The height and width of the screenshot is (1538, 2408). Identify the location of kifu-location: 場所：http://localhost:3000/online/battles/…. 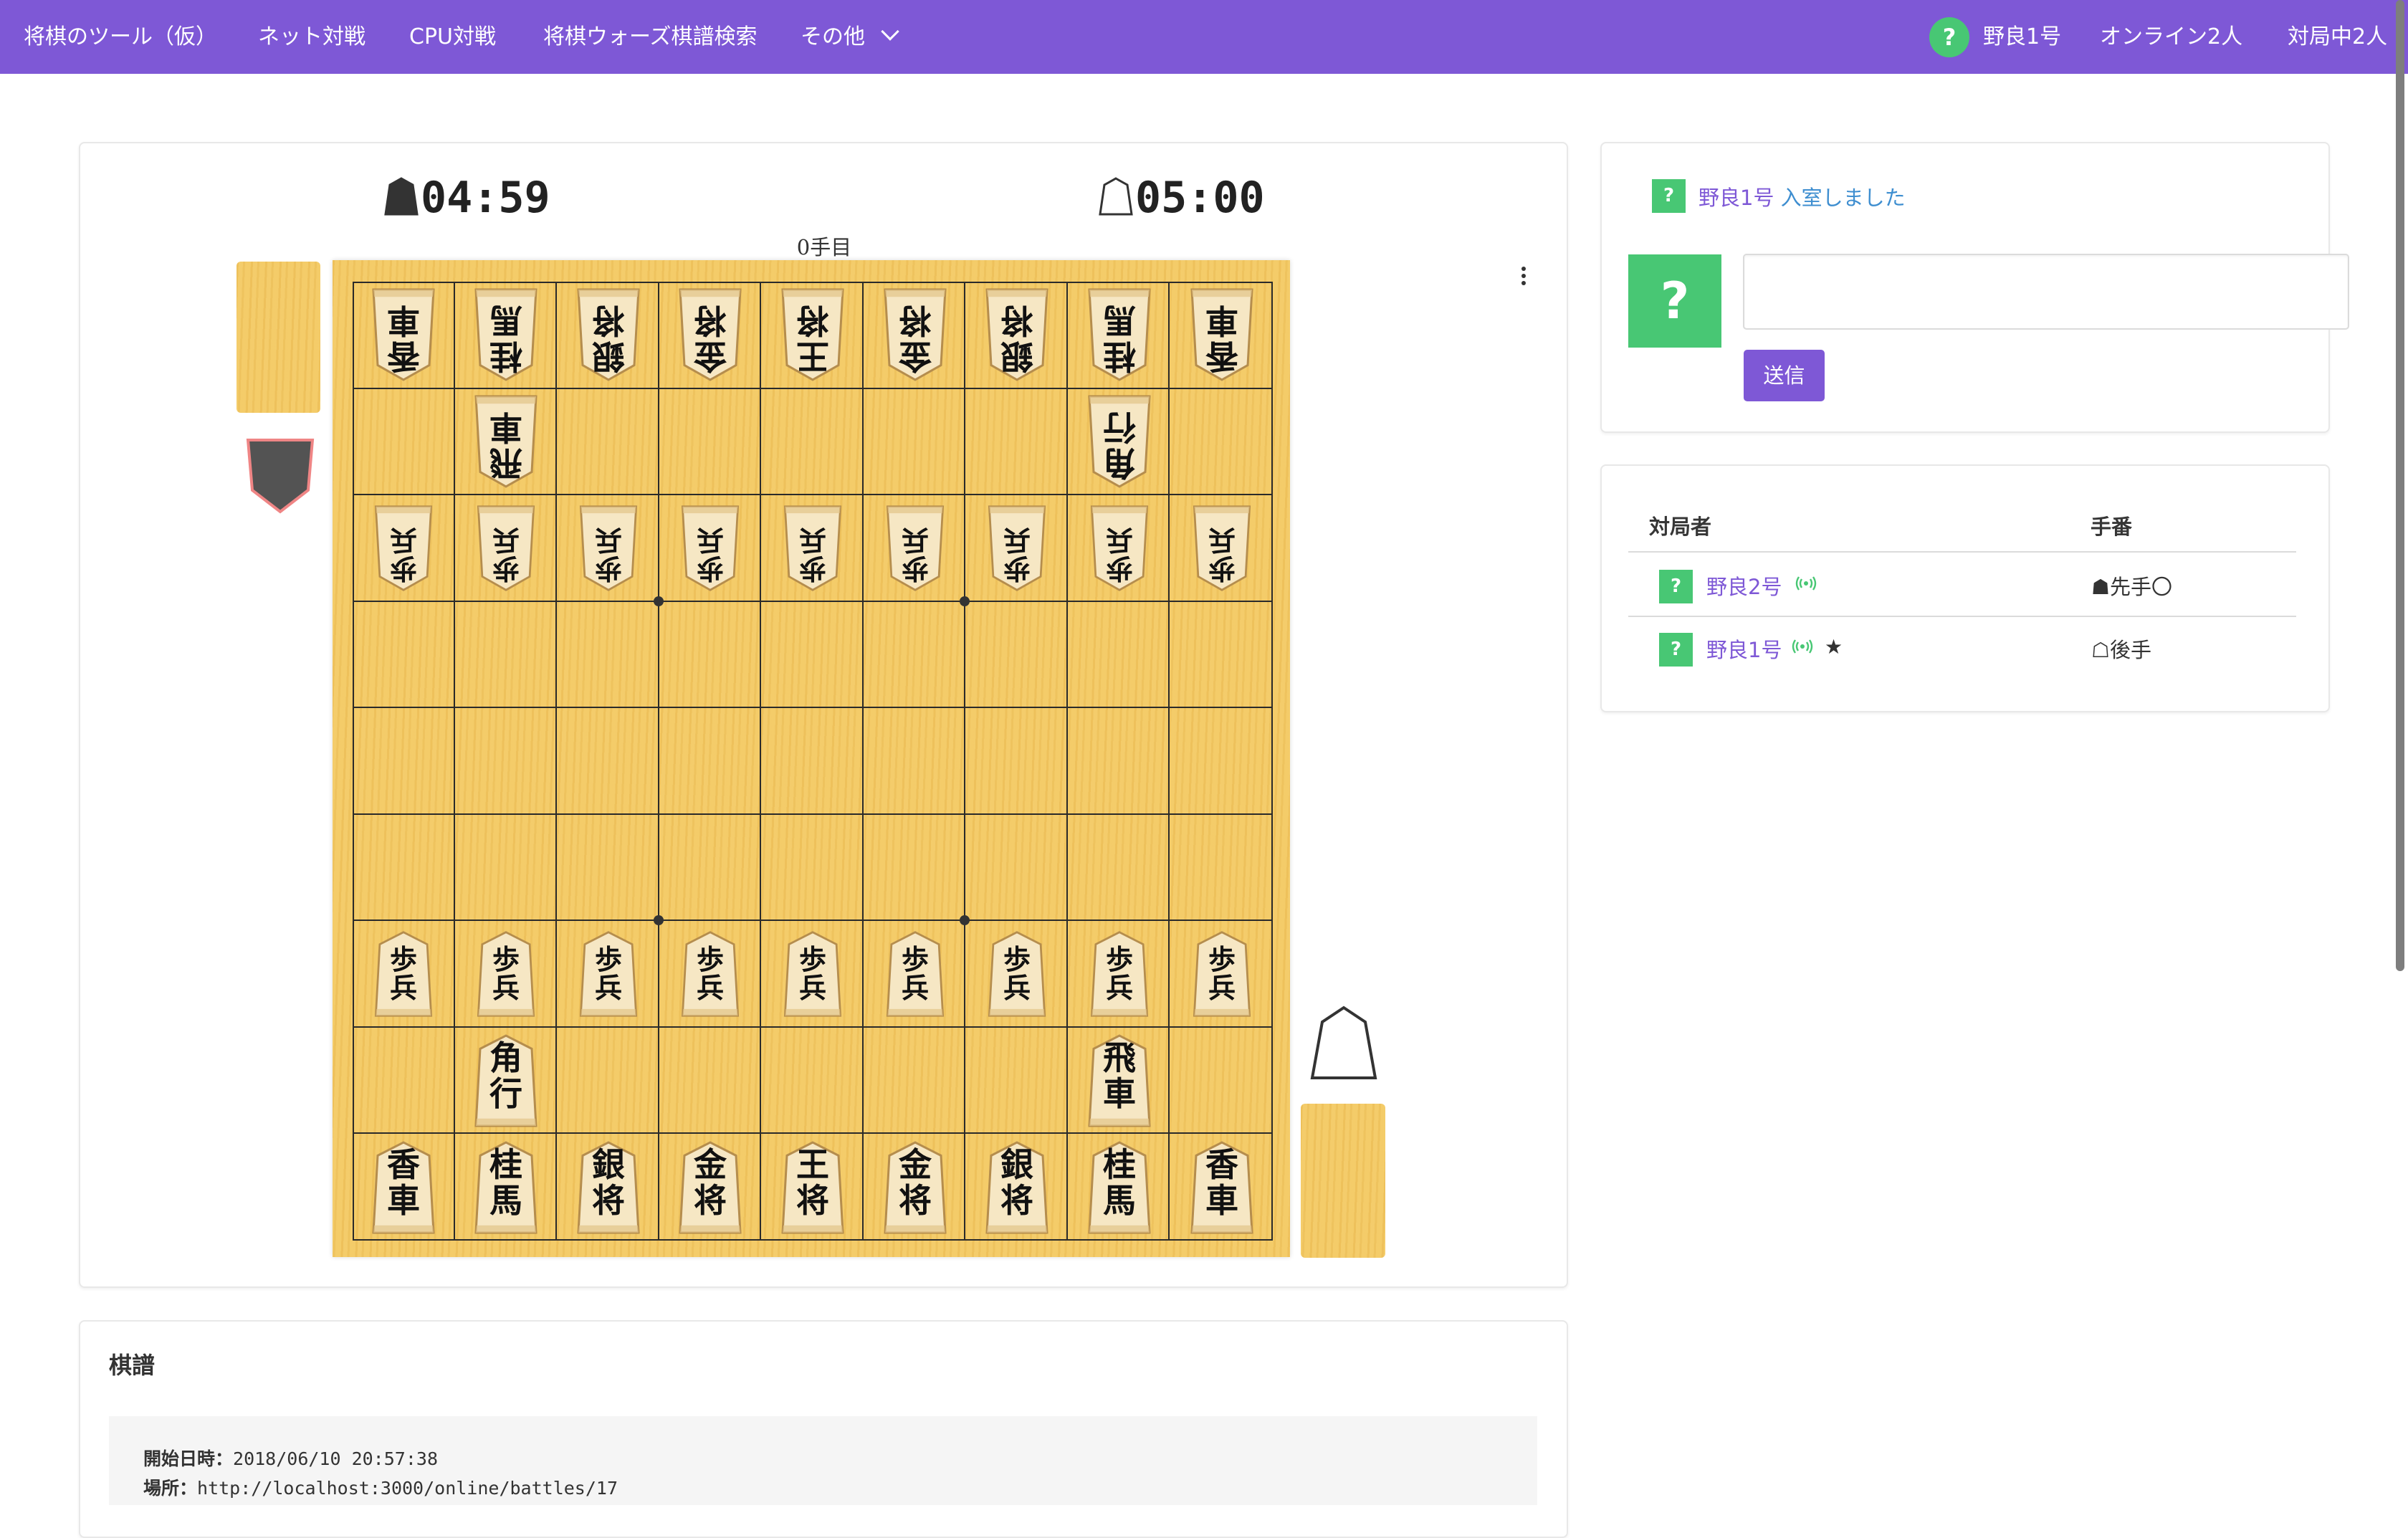
(380, 1487).